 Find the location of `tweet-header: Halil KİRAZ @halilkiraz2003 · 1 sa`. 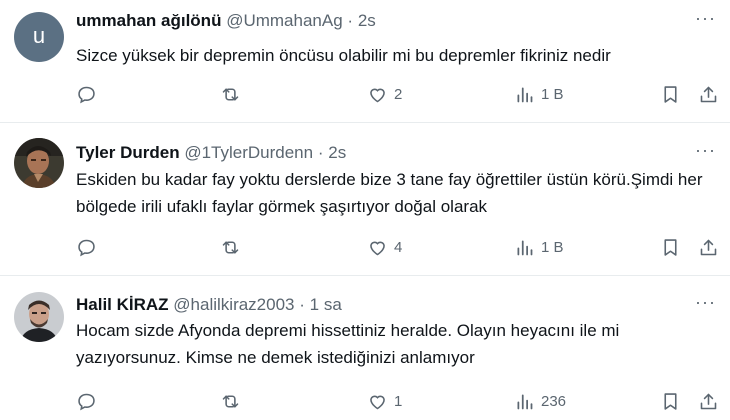

tweet-header: Halil KİRAZ @halilkiraz2003 · 1 sa is located at coordinates (209, 305).